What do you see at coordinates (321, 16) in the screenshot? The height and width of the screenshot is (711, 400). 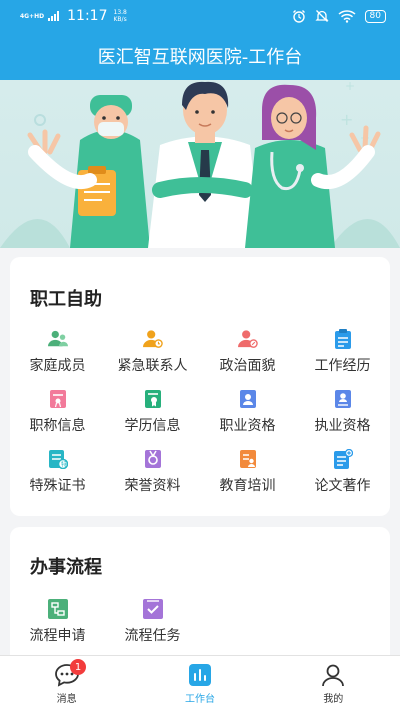 I see `mute-icon` at bounding box center [321, 16].